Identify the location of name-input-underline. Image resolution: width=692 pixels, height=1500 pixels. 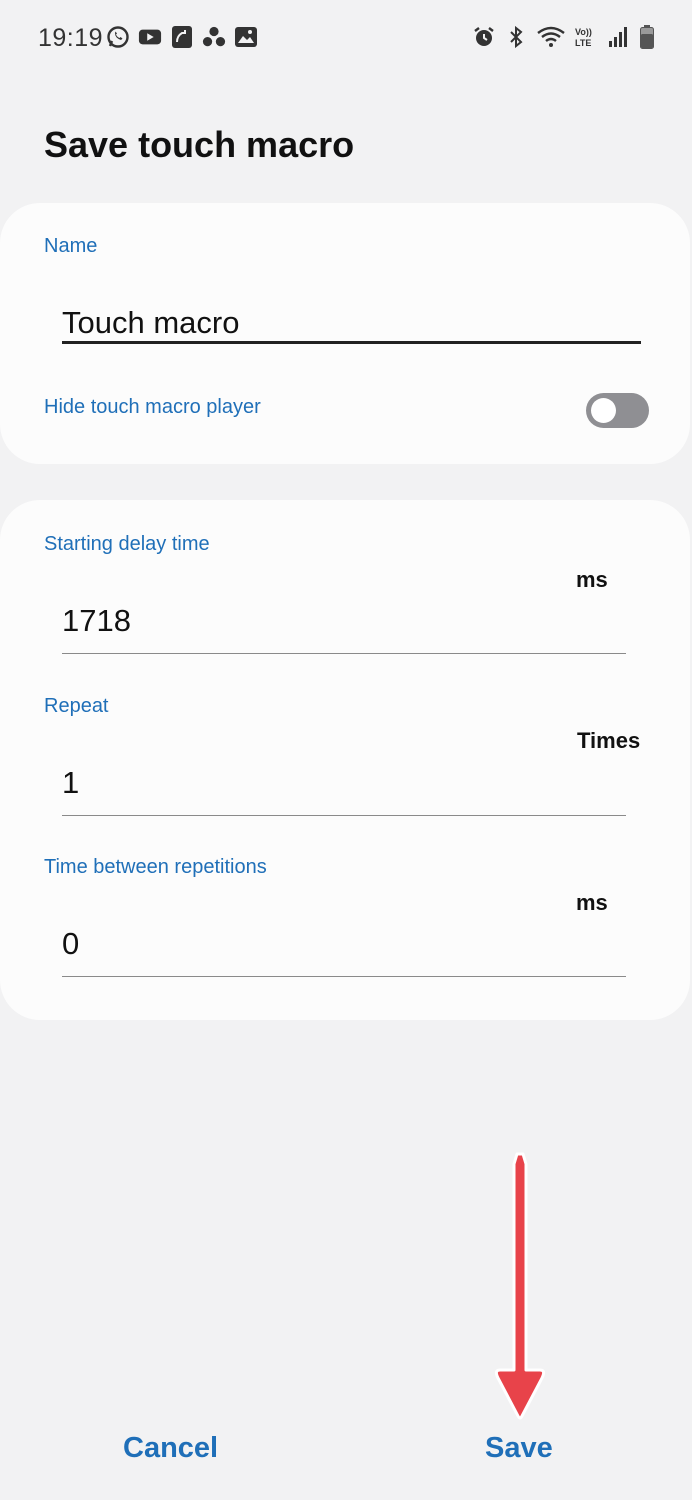
(351, 342).